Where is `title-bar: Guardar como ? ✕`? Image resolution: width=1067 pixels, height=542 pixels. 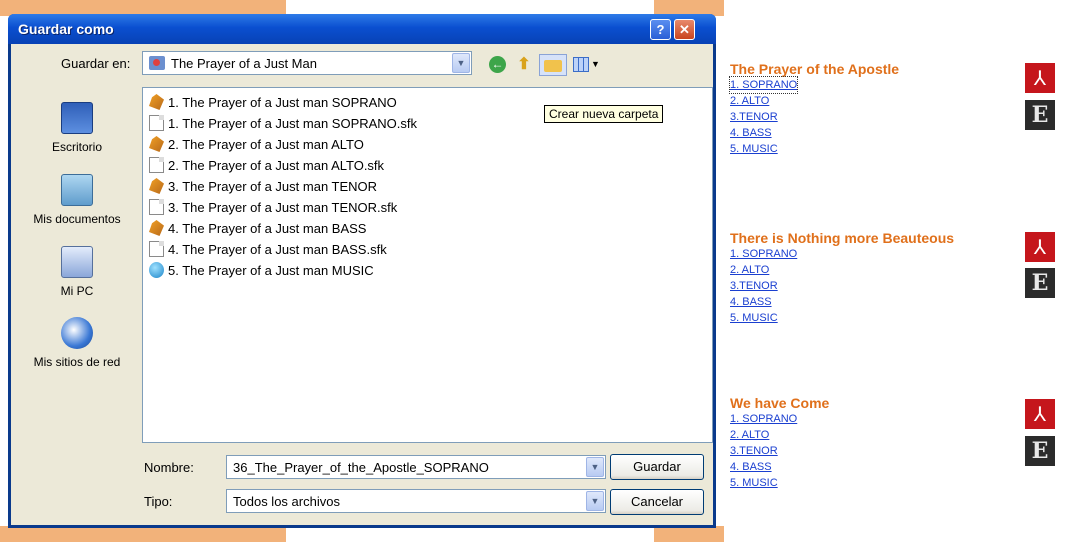 title-bar: Guardar como ? ✕ is located at coordinates (362, 29).